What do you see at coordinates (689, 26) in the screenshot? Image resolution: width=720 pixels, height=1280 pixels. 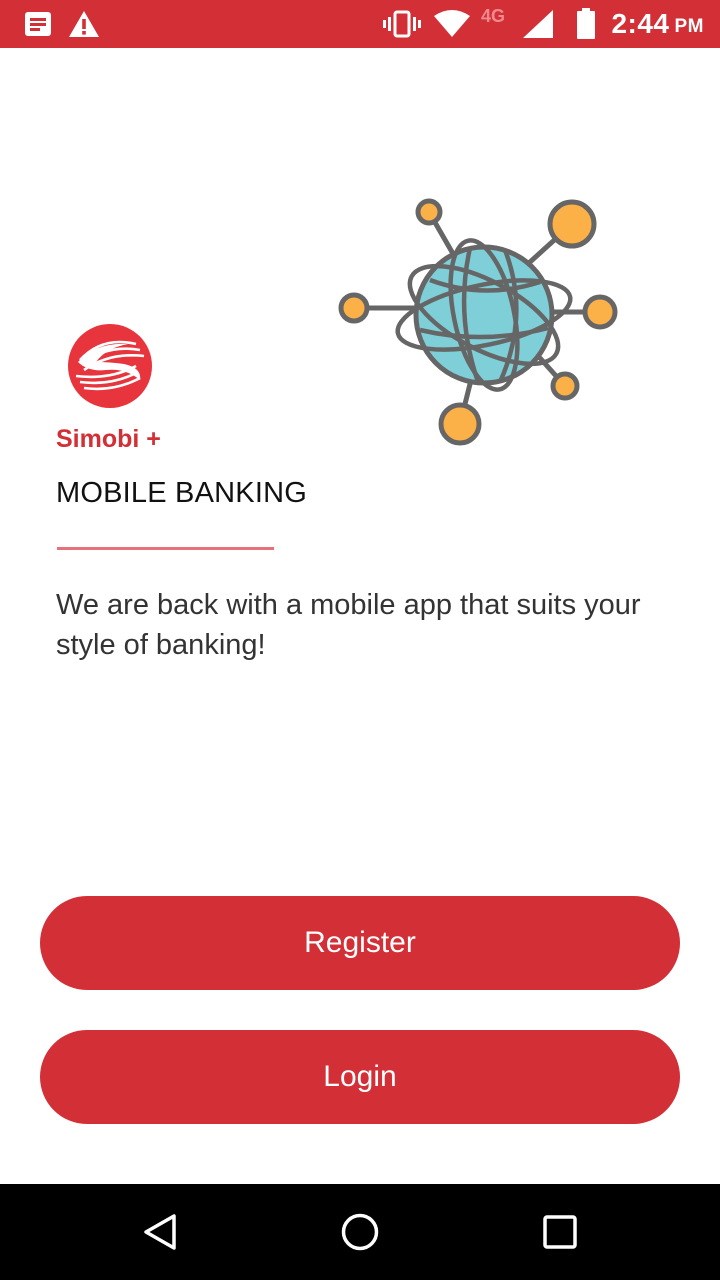 I see `clock-ampm: PM` at bounding box center [689, 26].